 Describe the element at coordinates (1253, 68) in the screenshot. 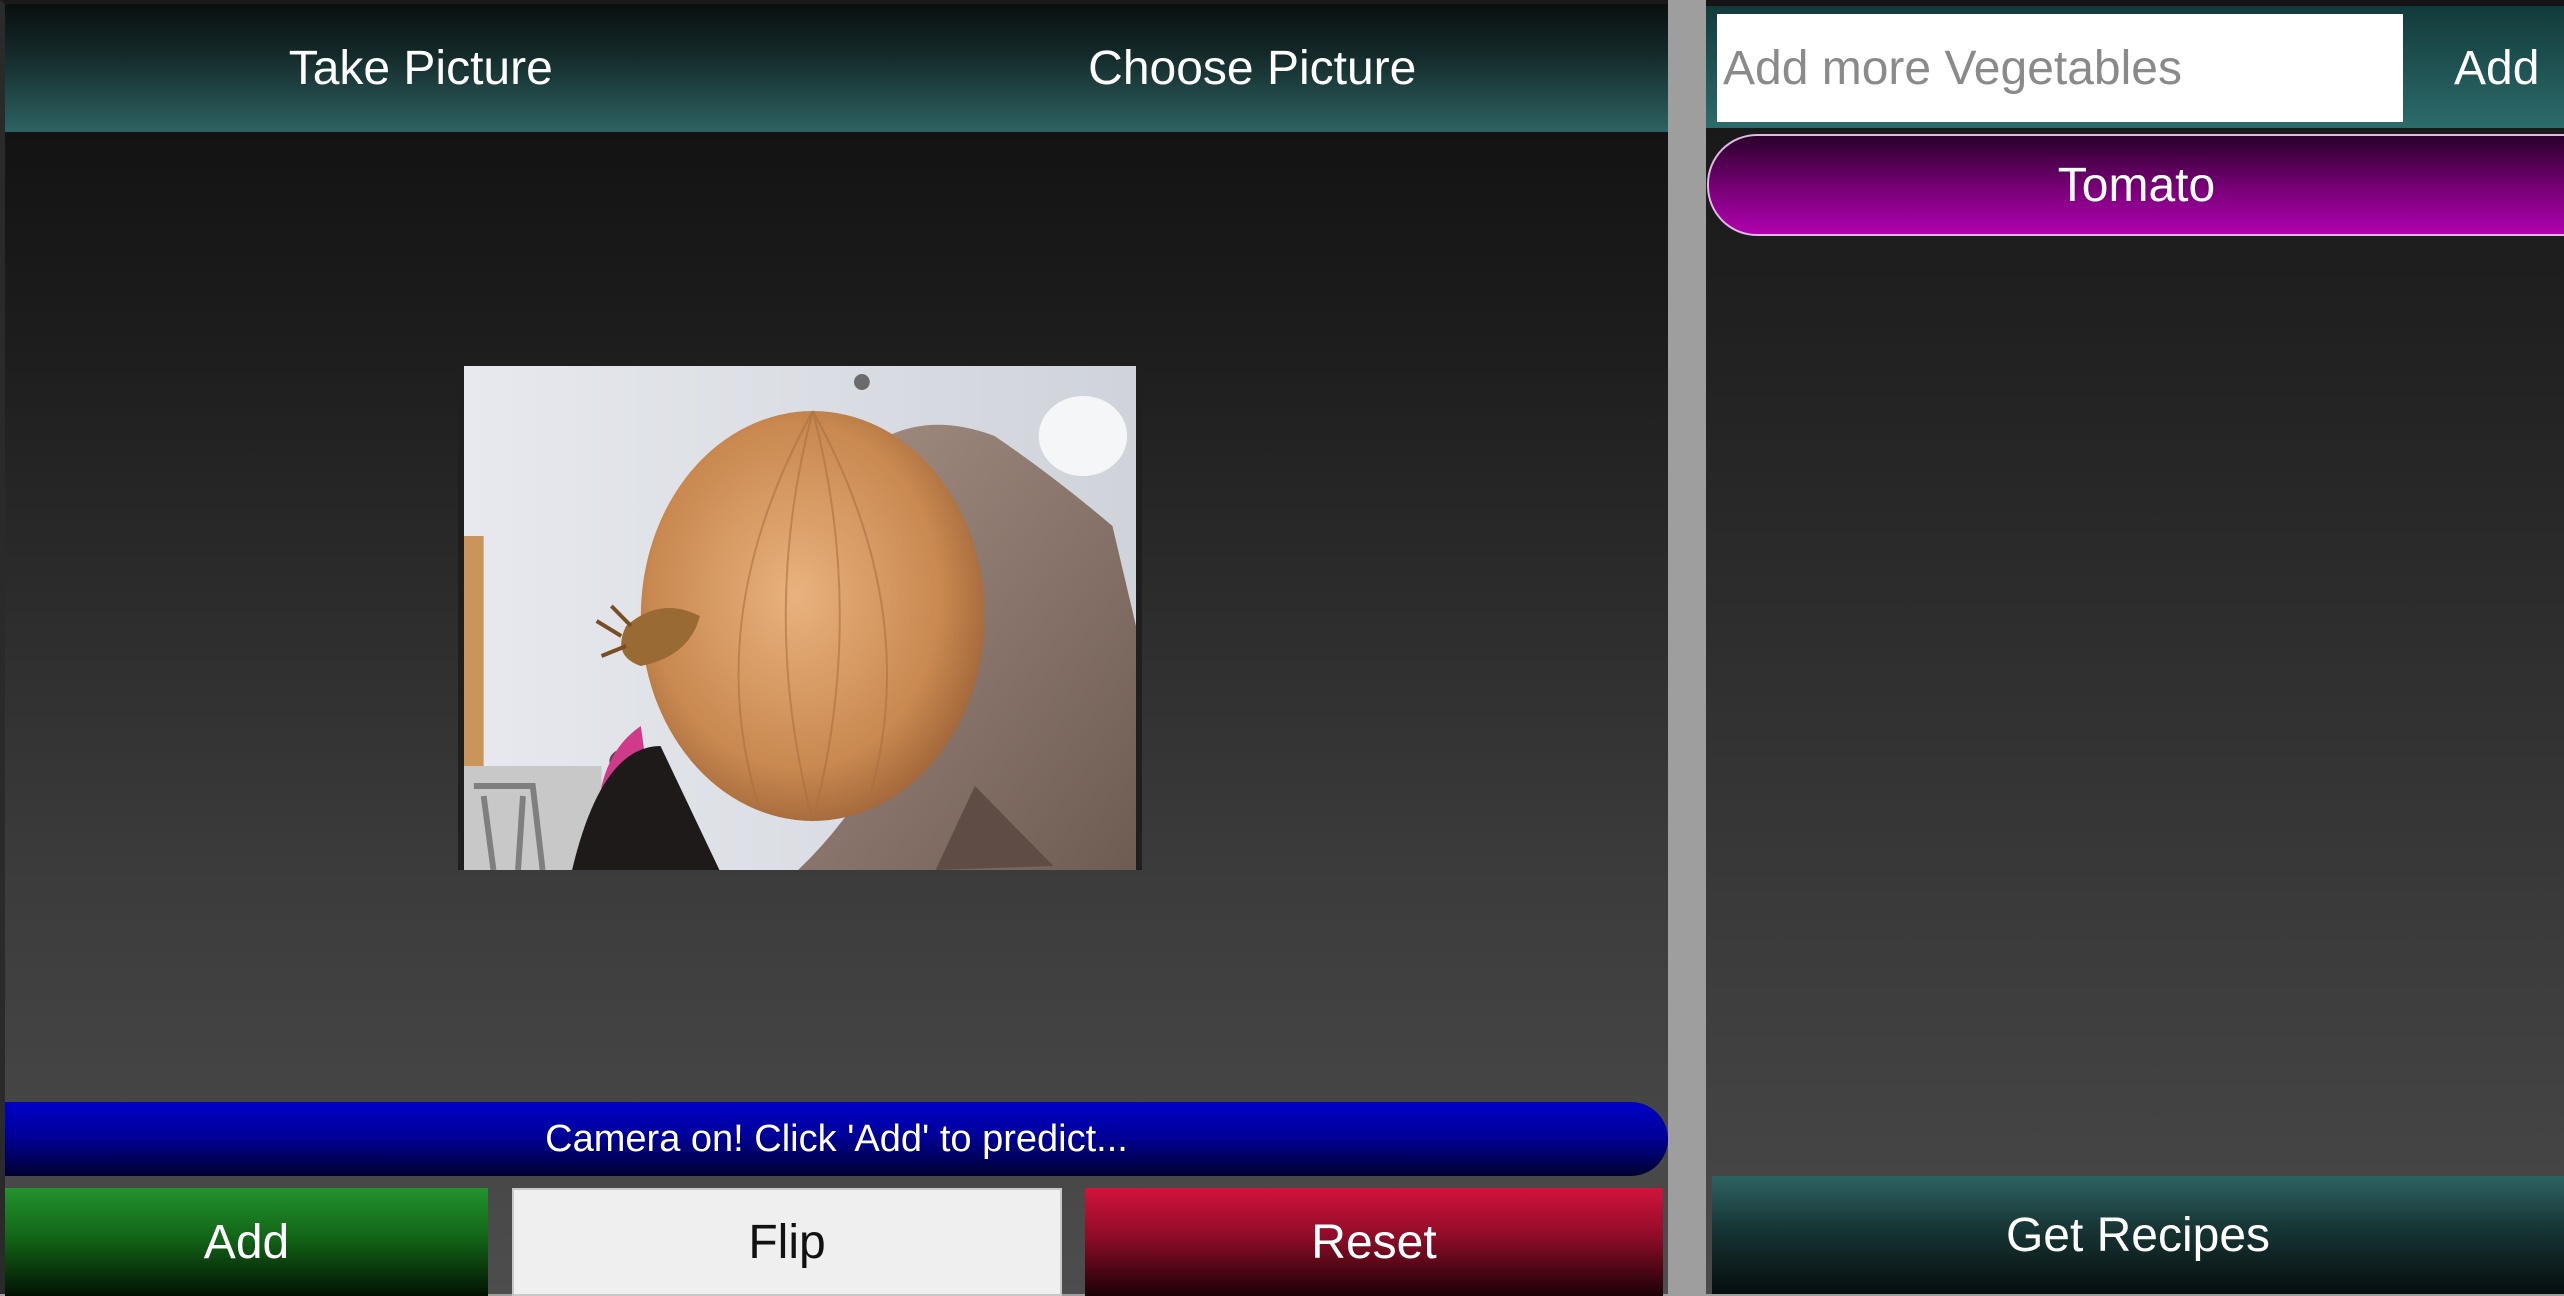

I see `choose-picture-button: Choose Picture` at that location.